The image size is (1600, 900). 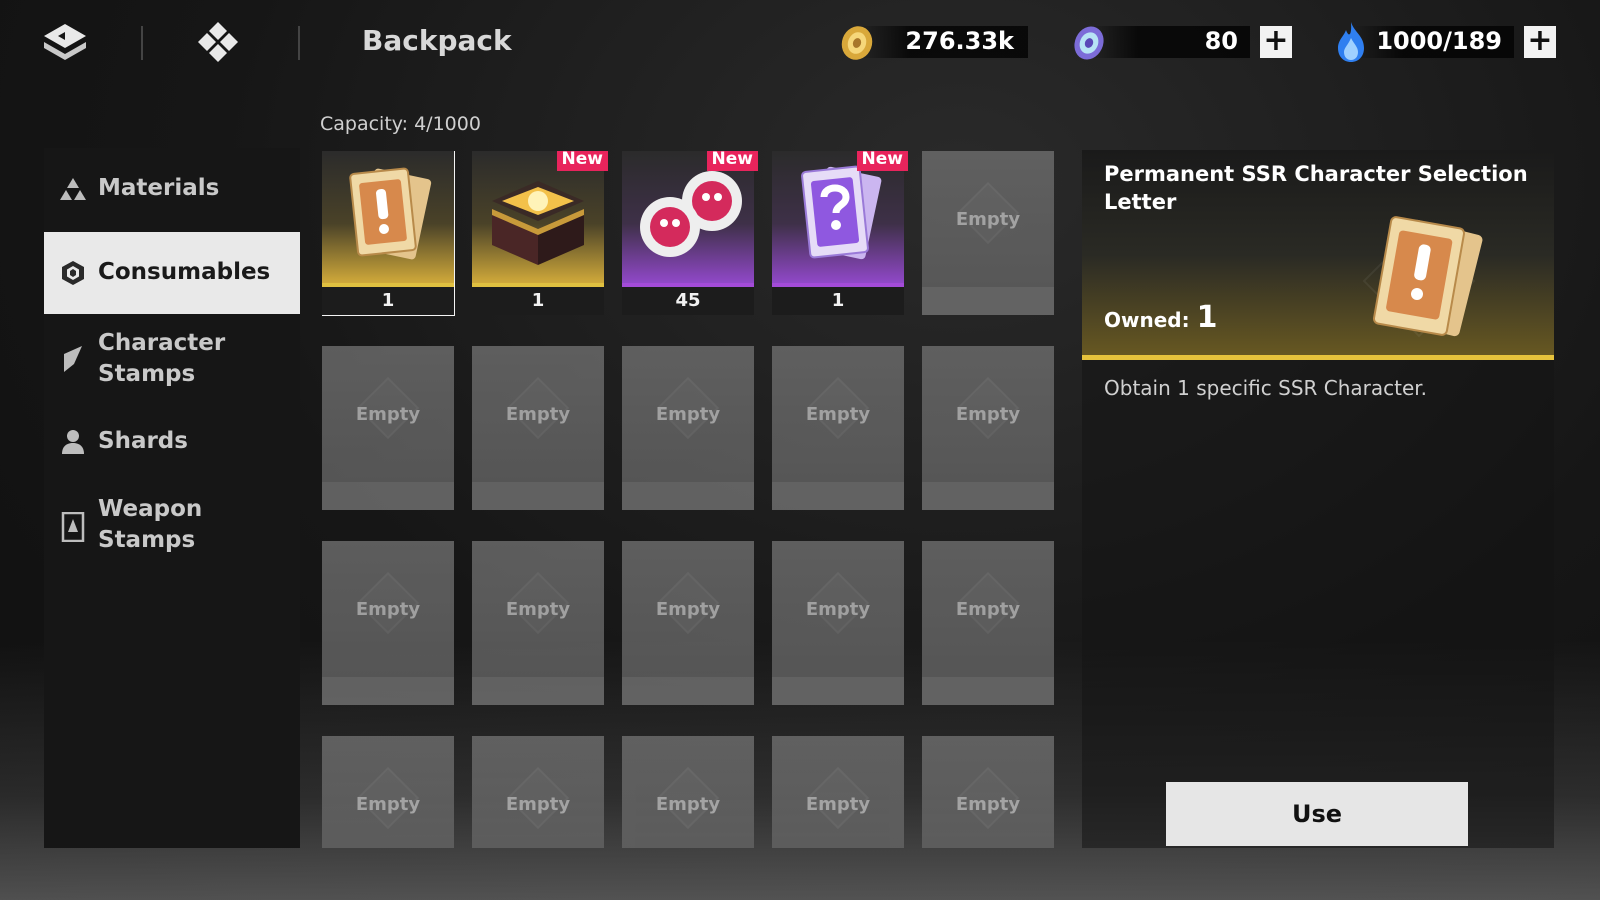 What do you see at coordinates (159, 188) in the screenshot?
I see `sidebar-item-label: Materials` at bounding box center [159, 188].